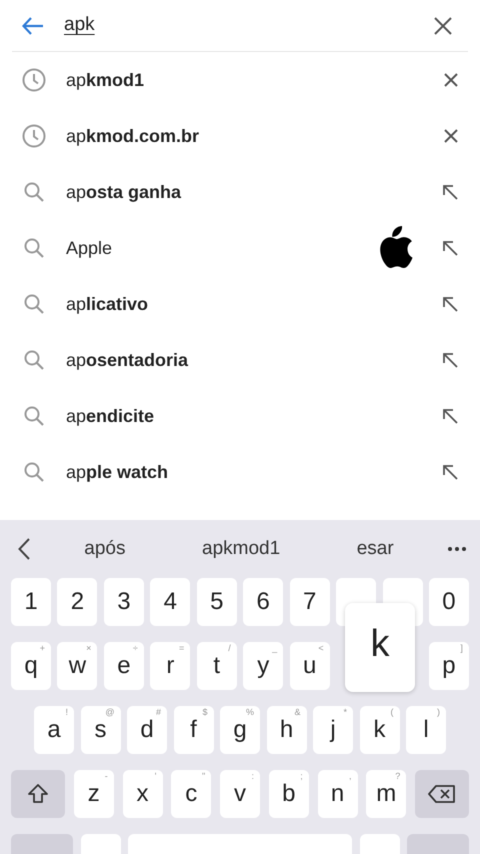 This screenshot has height=854, width=480. What do you see at coordinates (77, 666) in the screenshot?
I see `key: w ×` at bounding box center [77, 666].